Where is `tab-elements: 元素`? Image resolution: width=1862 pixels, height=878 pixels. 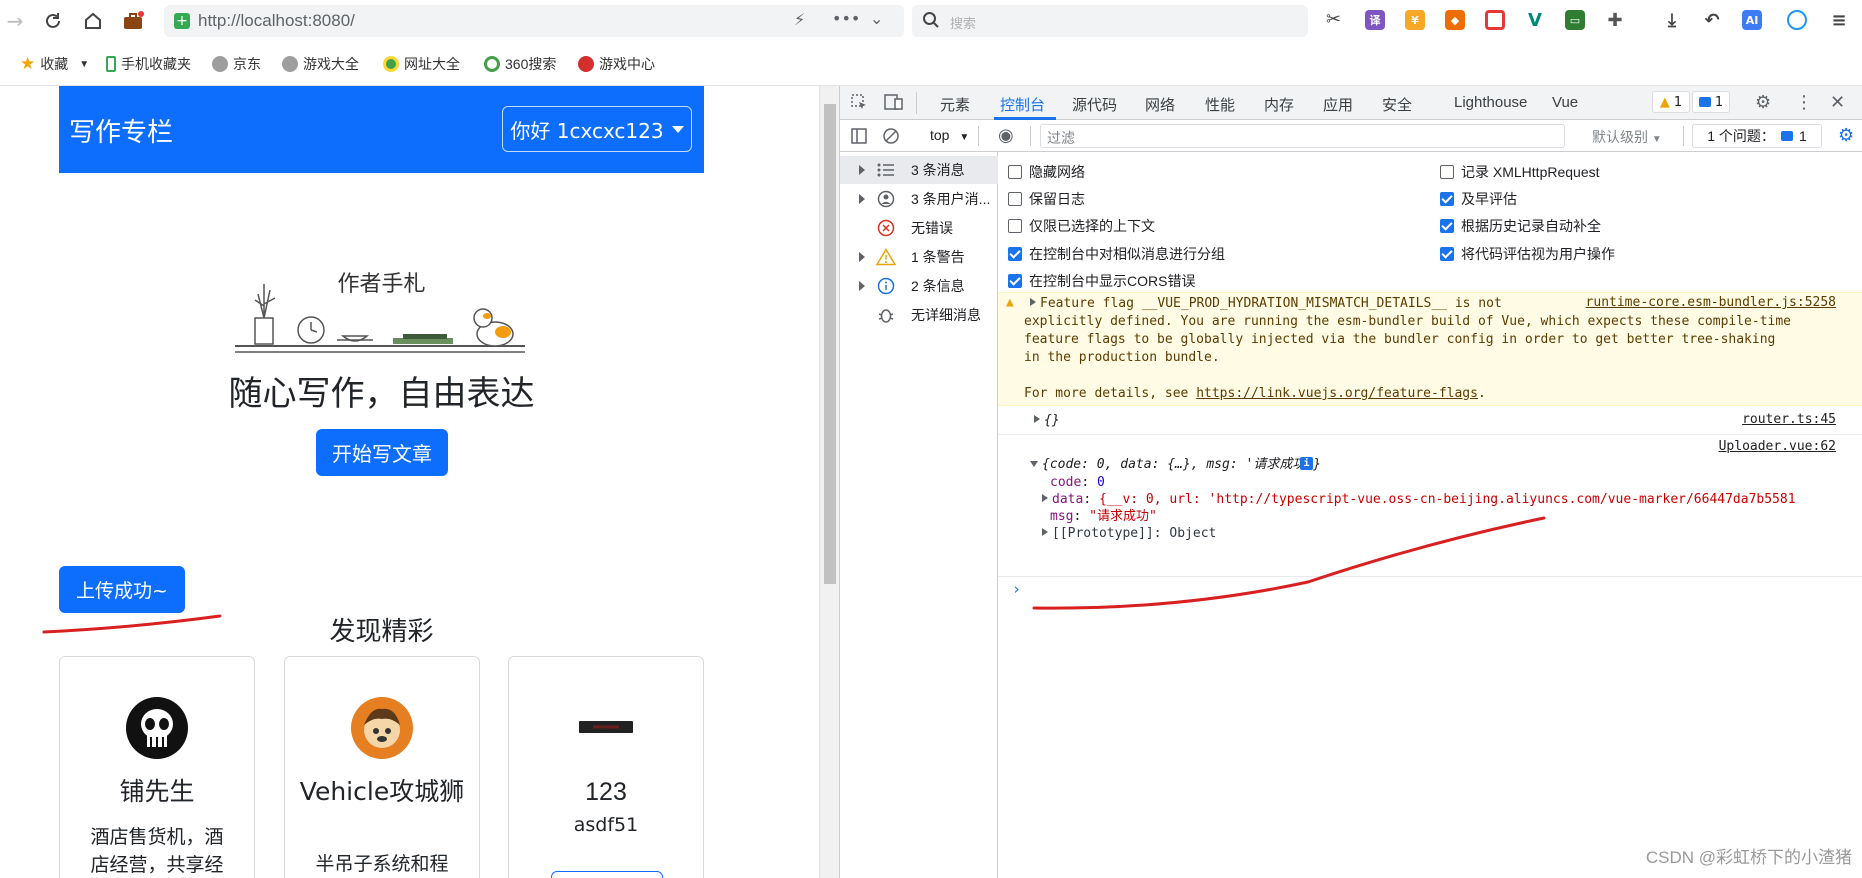 tab-elements: 元素 is located at coordinates (955, 104).